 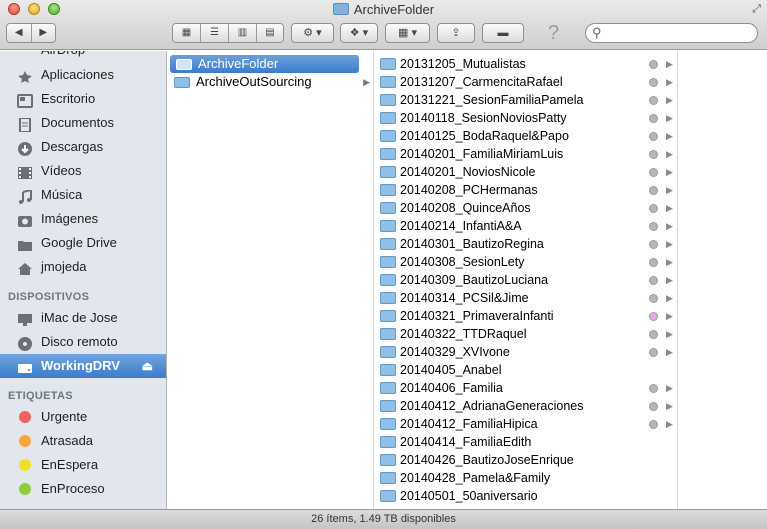 What do you see at coordinates (243, 33) in the screenshot?
I see `column-view-button: ▥` at bounding box center [243, 33].